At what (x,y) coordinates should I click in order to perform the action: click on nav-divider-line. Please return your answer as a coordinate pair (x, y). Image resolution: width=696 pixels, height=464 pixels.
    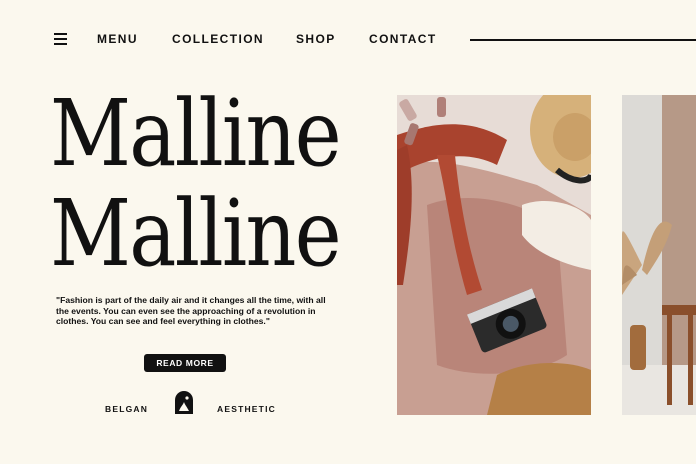
    Looking at the image, I should click on (583, 40).